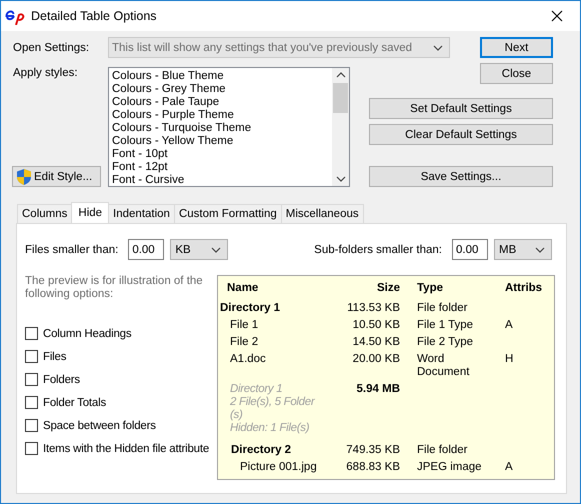  Describe the element at coordinates (445, 325) in the screenshot. I see `table-cell-text: File 1 Type` at that location.